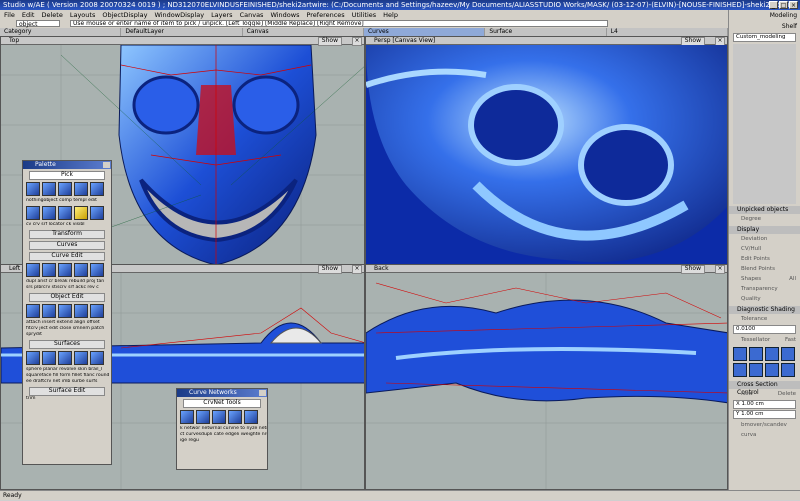 Image resolution: width=800 pixels, height=501 pixels. What do you see at coordinates (764, 37) in the screenshot?
I see `shelf-tab-custom-modeling: Custom_modeling` at bounding box center [764, 37].